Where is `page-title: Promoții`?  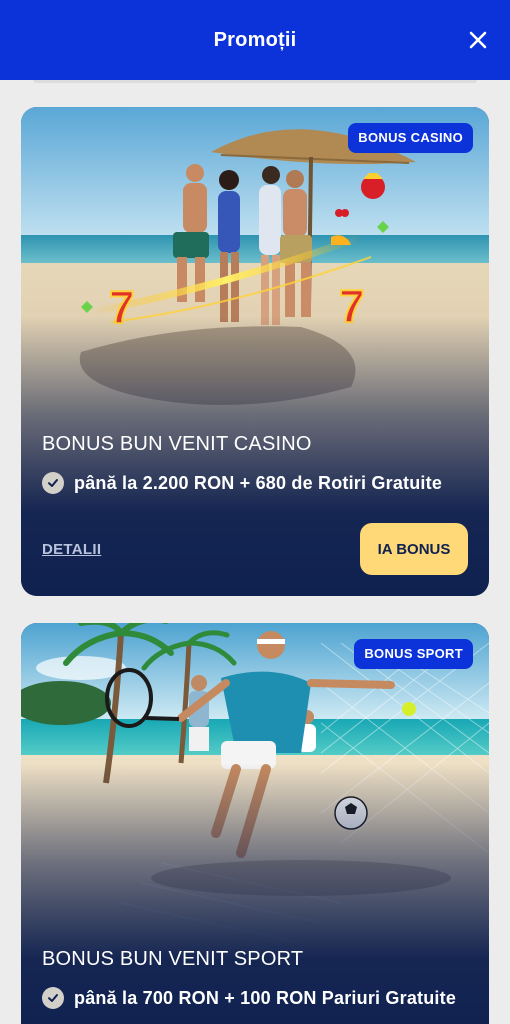
page-title: Promoții is located at coordinates (255, 39).